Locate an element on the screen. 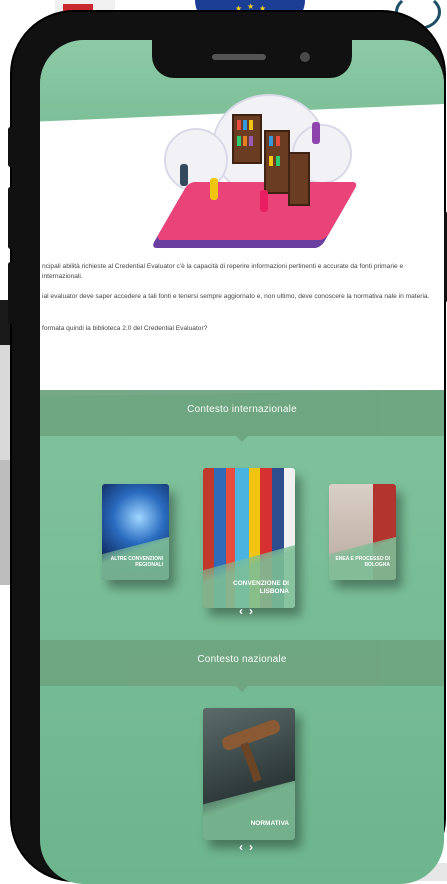 This screenshot has height=884, width=447. book-label: CONVENZIONE DI LISBONA is located at coordinates (261, 587).